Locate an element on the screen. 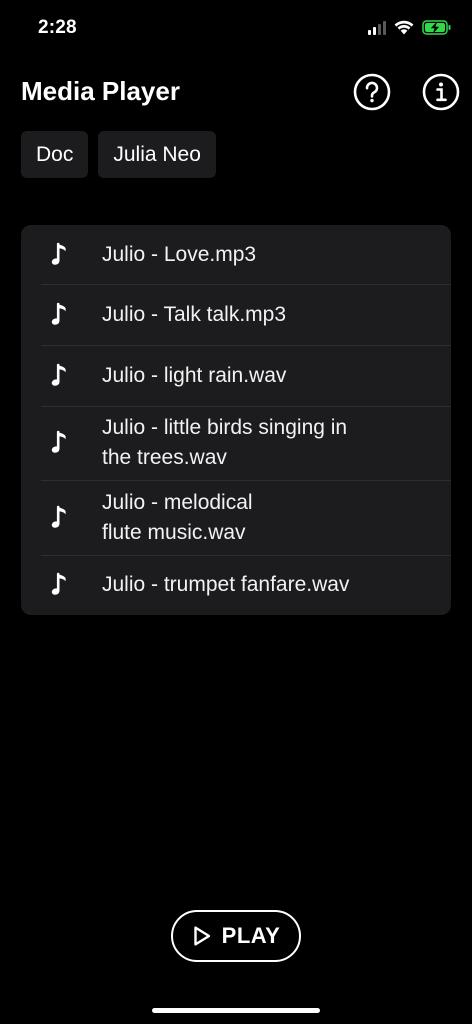 The width and height of the screenshot is (472, 1024). file-name: Julio - Love.mp3 is located at coordinates (179, 255).